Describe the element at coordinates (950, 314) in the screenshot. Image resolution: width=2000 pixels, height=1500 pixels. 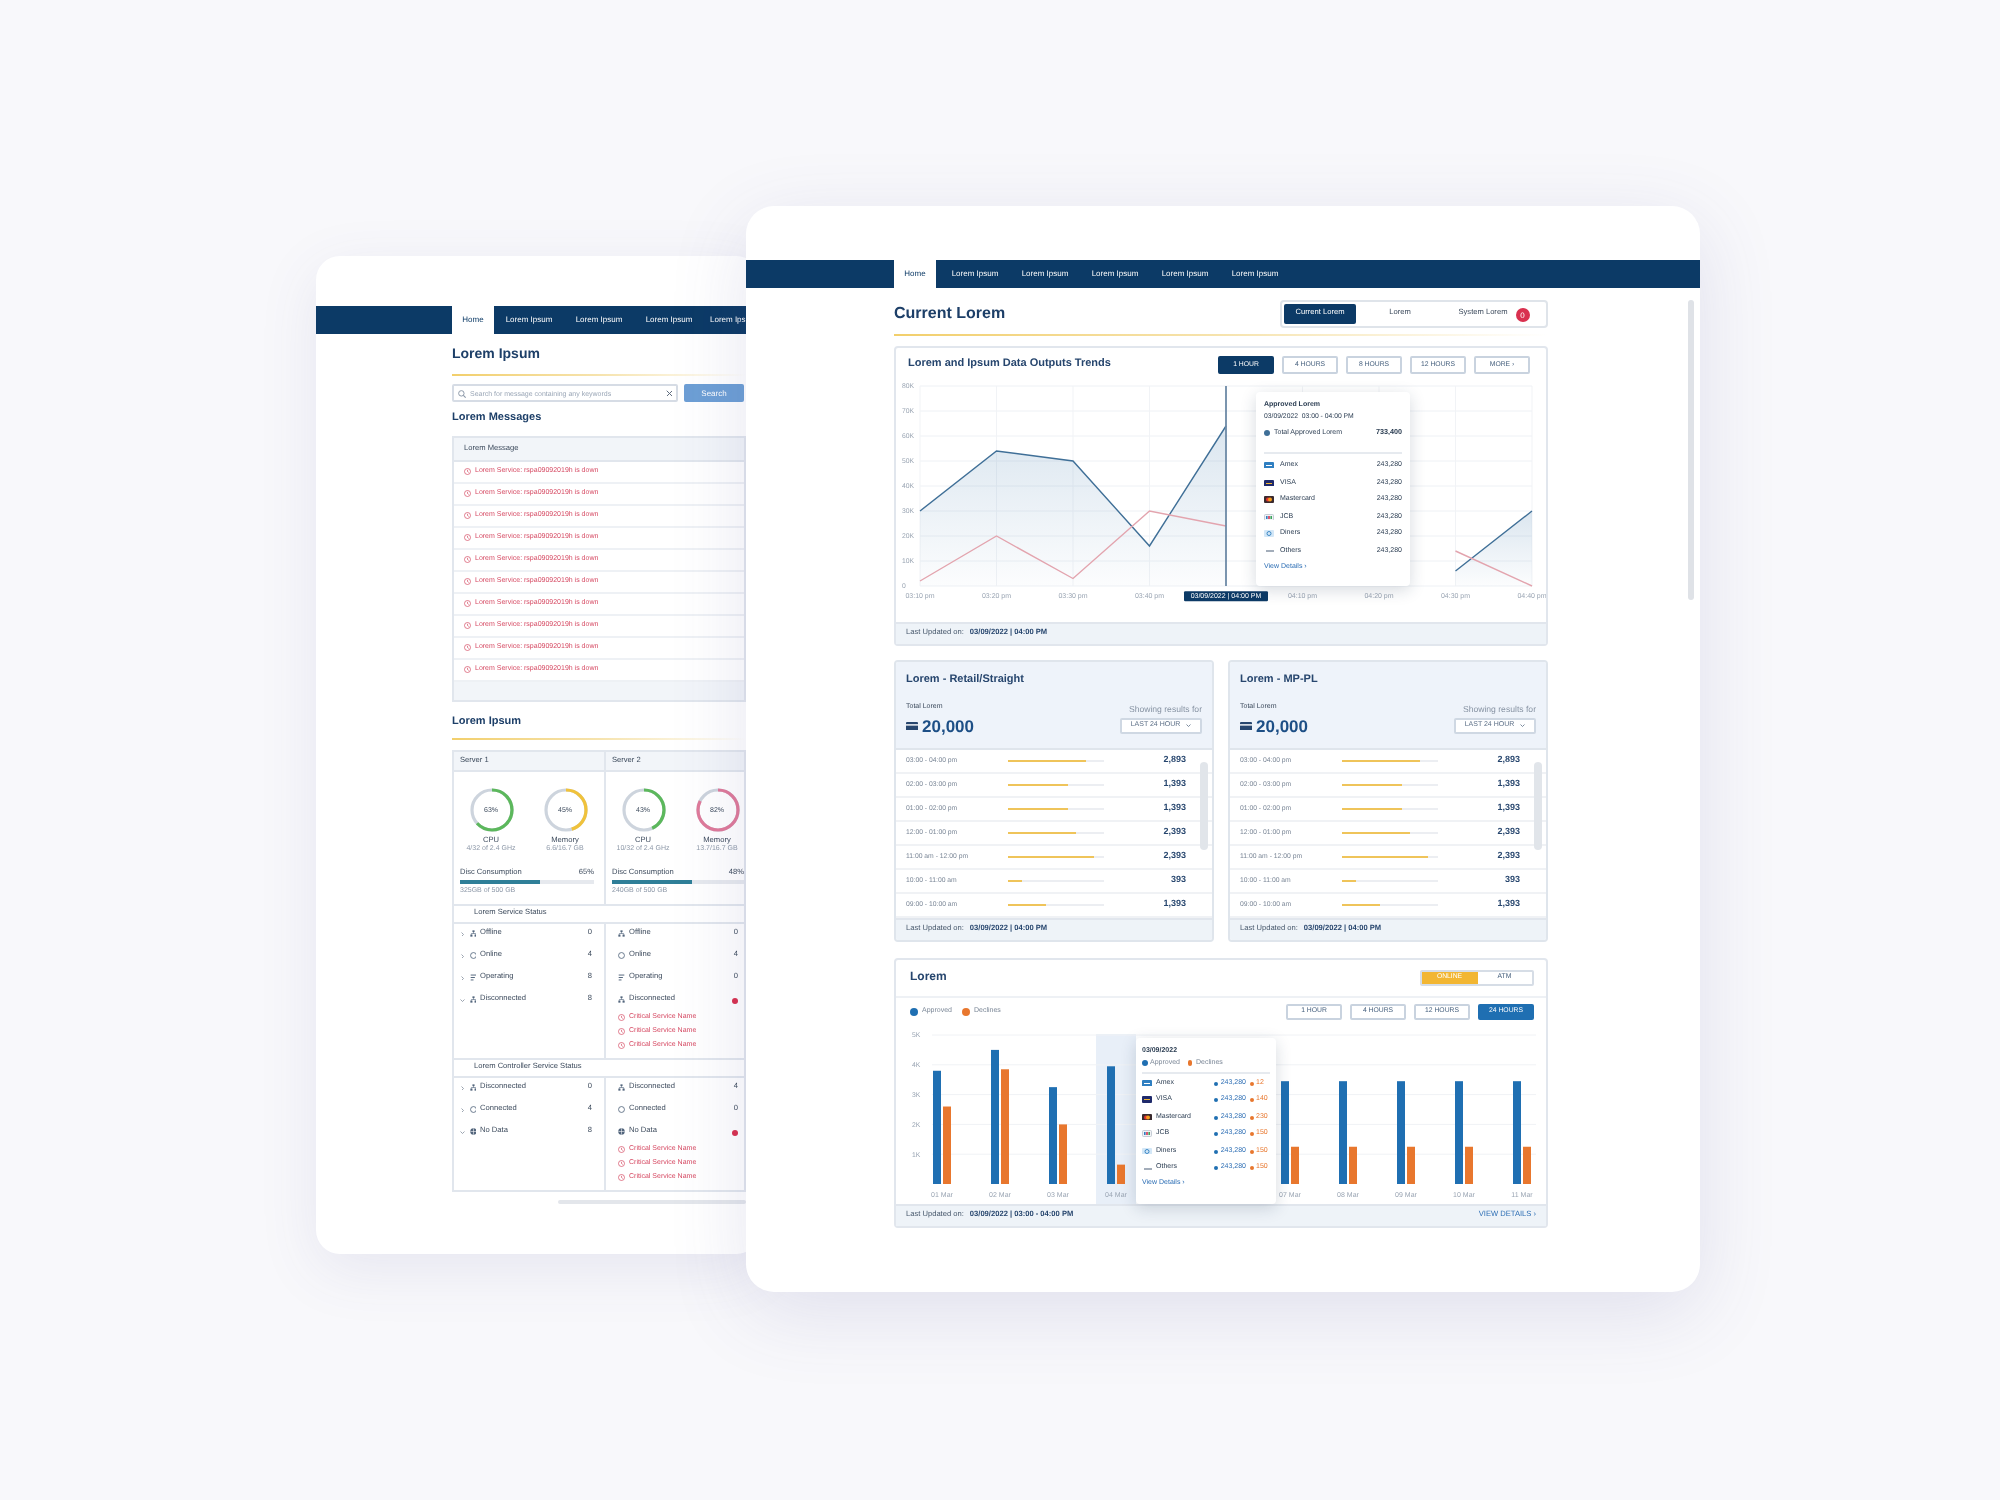
I see `page-title: Current Lorem` at that location.